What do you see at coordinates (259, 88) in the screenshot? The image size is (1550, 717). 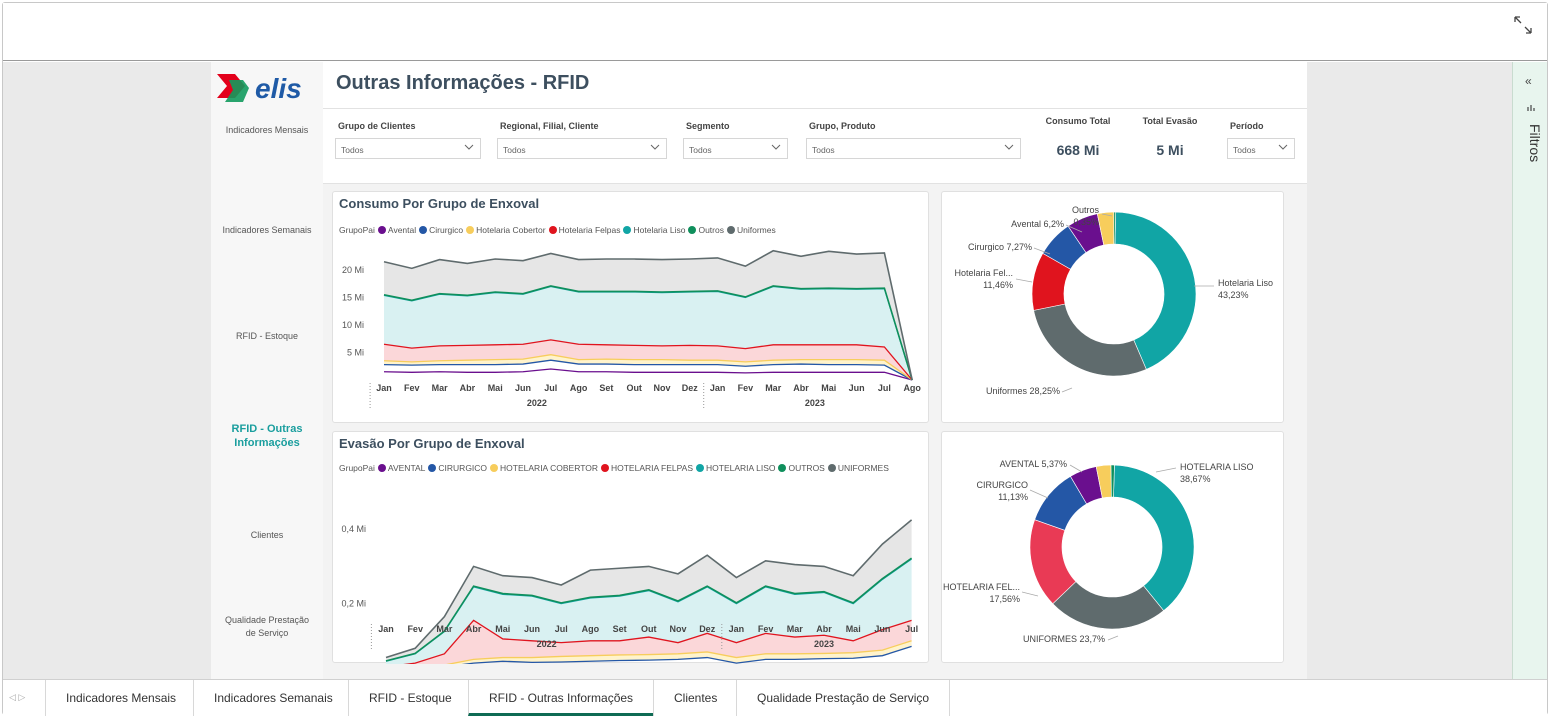 I see `elis-logo: elis` at bounding box center [259, 88].